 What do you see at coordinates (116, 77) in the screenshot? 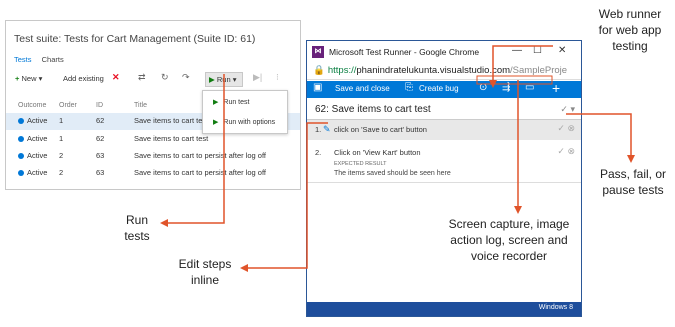
I see `delete-icon: ✕` at bounding box center [116, 77].